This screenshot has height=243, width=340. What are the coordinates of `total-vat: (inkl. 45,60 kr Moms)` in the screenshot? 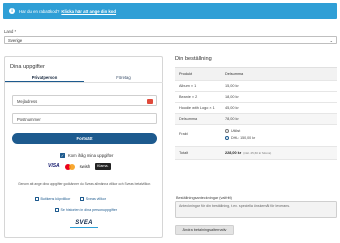 It's located at (257, 153).